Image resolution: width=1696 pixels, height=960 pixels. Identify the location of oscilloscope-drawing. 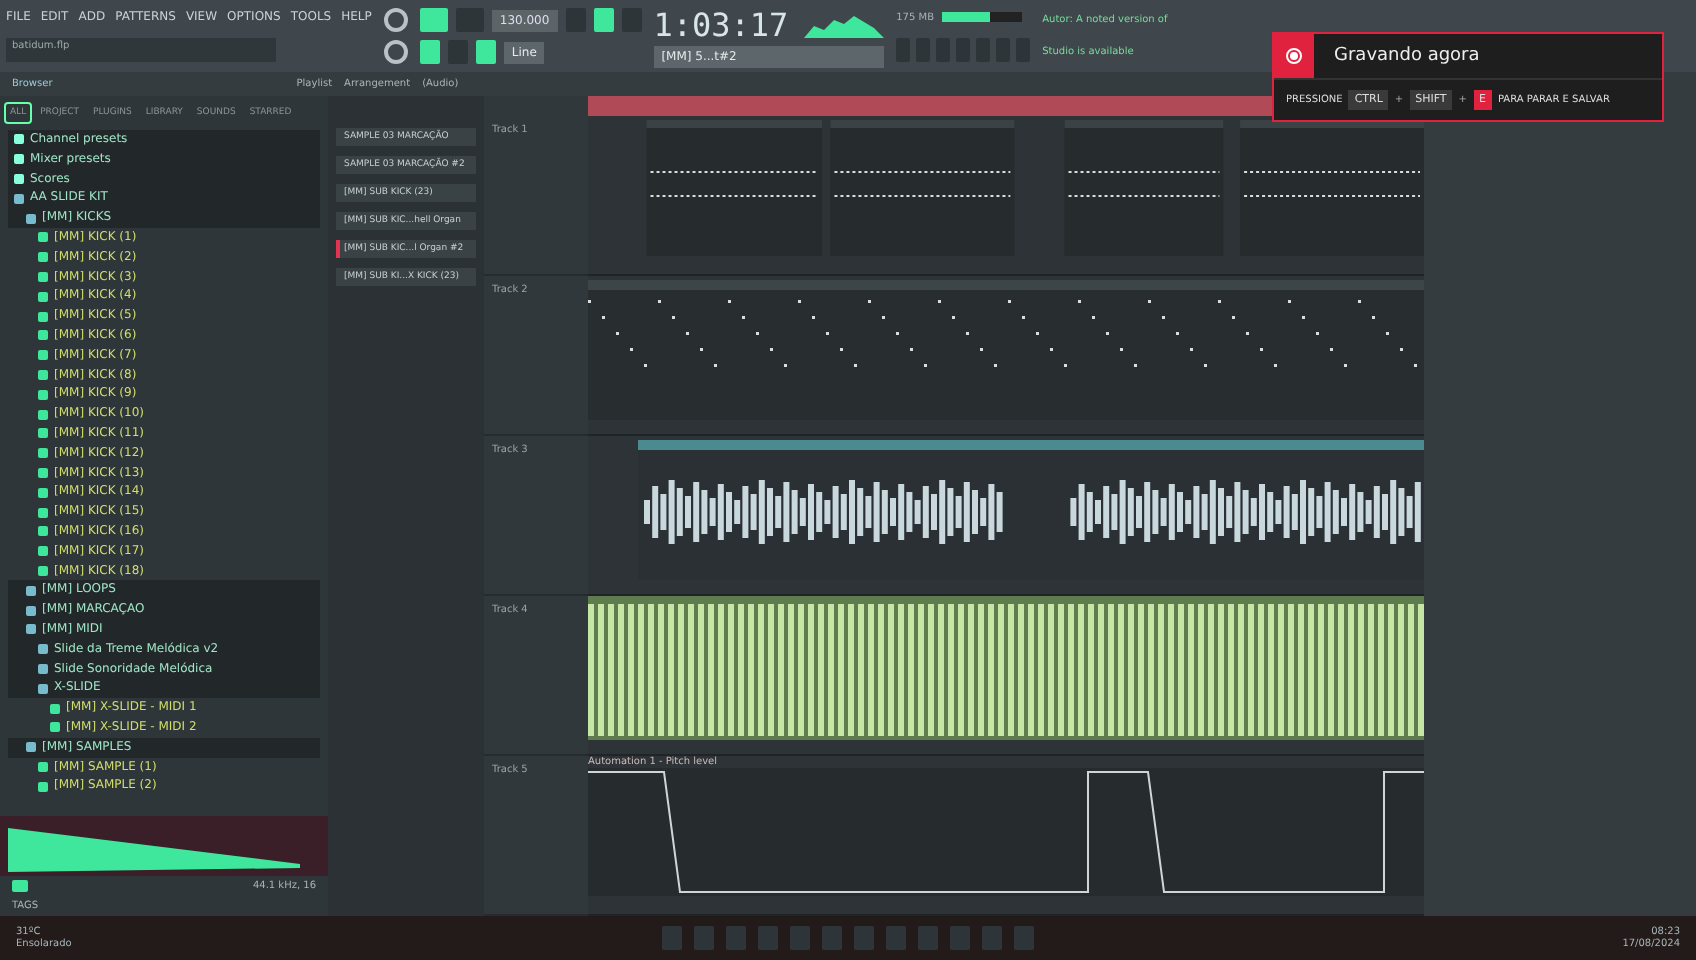
(844, 24).